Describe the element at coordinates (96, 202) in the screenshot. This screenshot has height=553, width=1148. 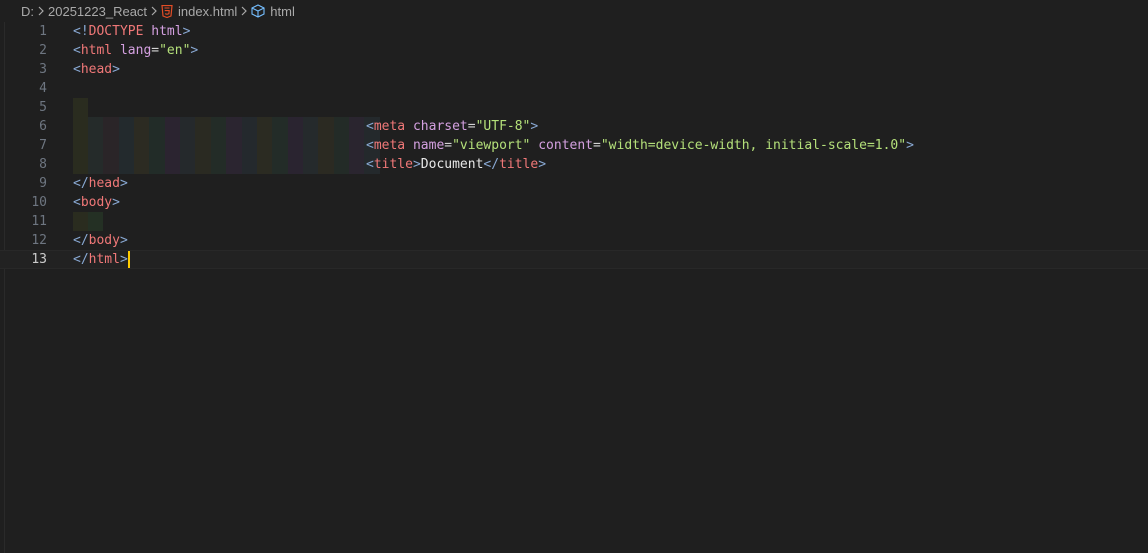
I see `line-content: <body>` at that location.